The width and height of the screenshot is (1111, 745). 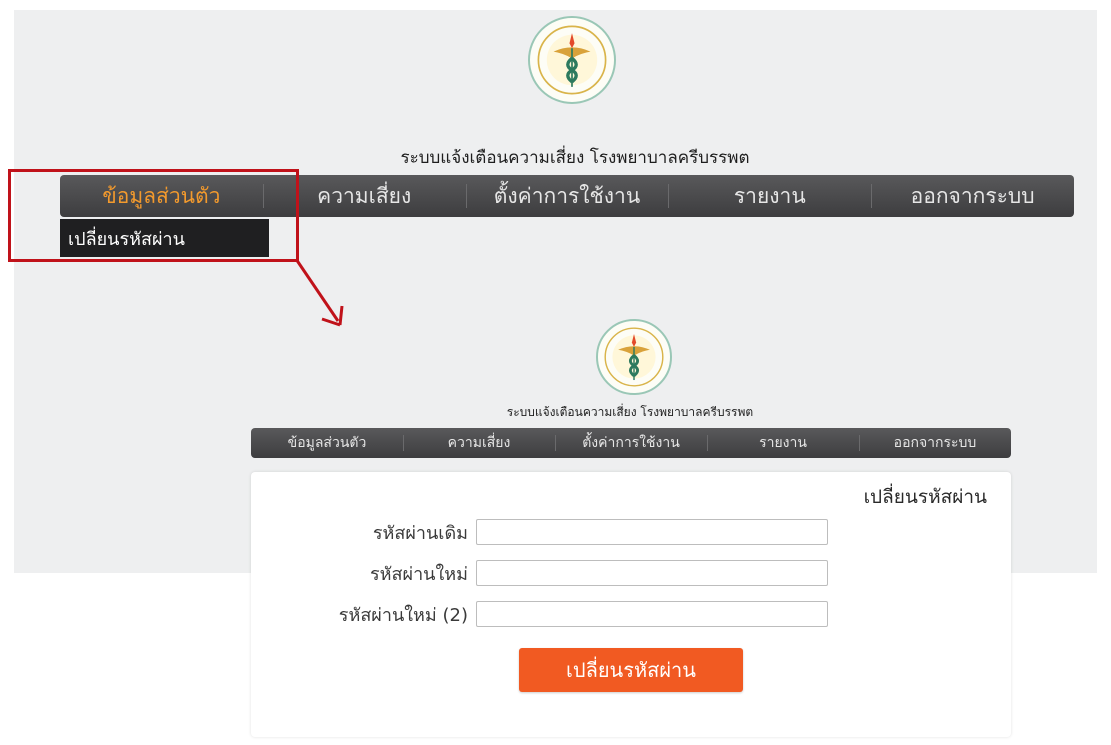 What do you see at coordinates (783, 443) in the screenshot?
I see `page-nav-item-report: รายงาน` at bounding box center [783, 443].